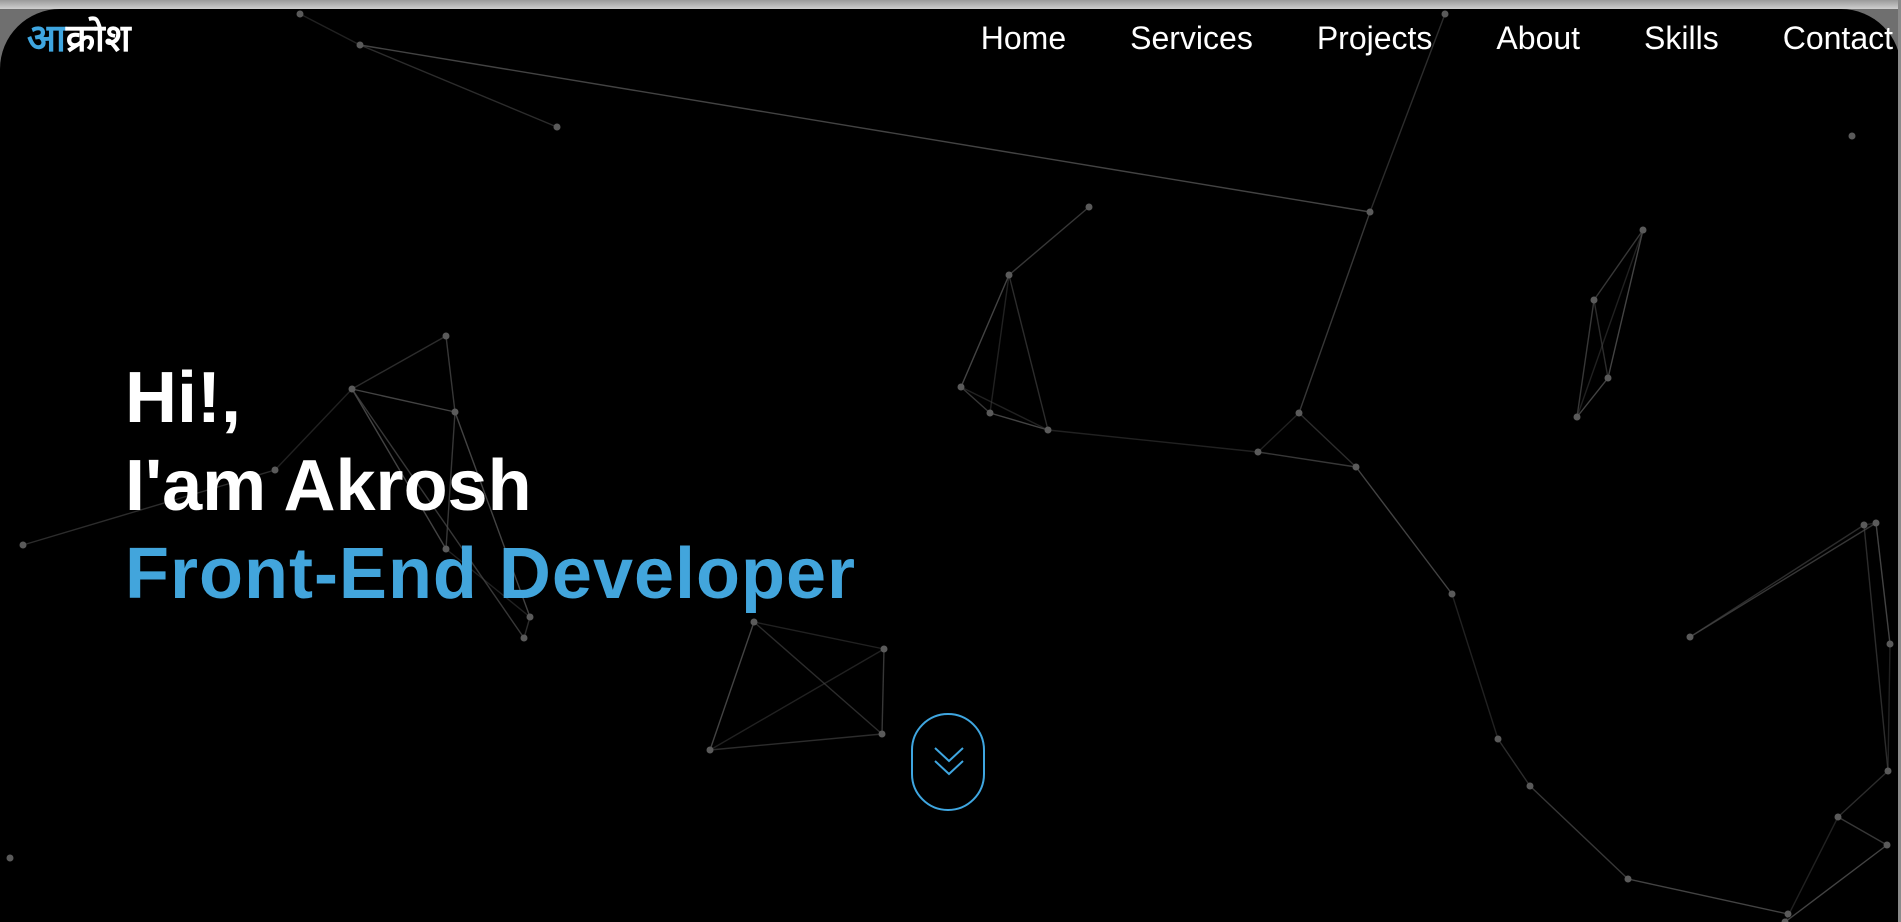 The height and width of the screenshot is (922, 1901). I want to click on scroll-down-button, so click(948, 762).